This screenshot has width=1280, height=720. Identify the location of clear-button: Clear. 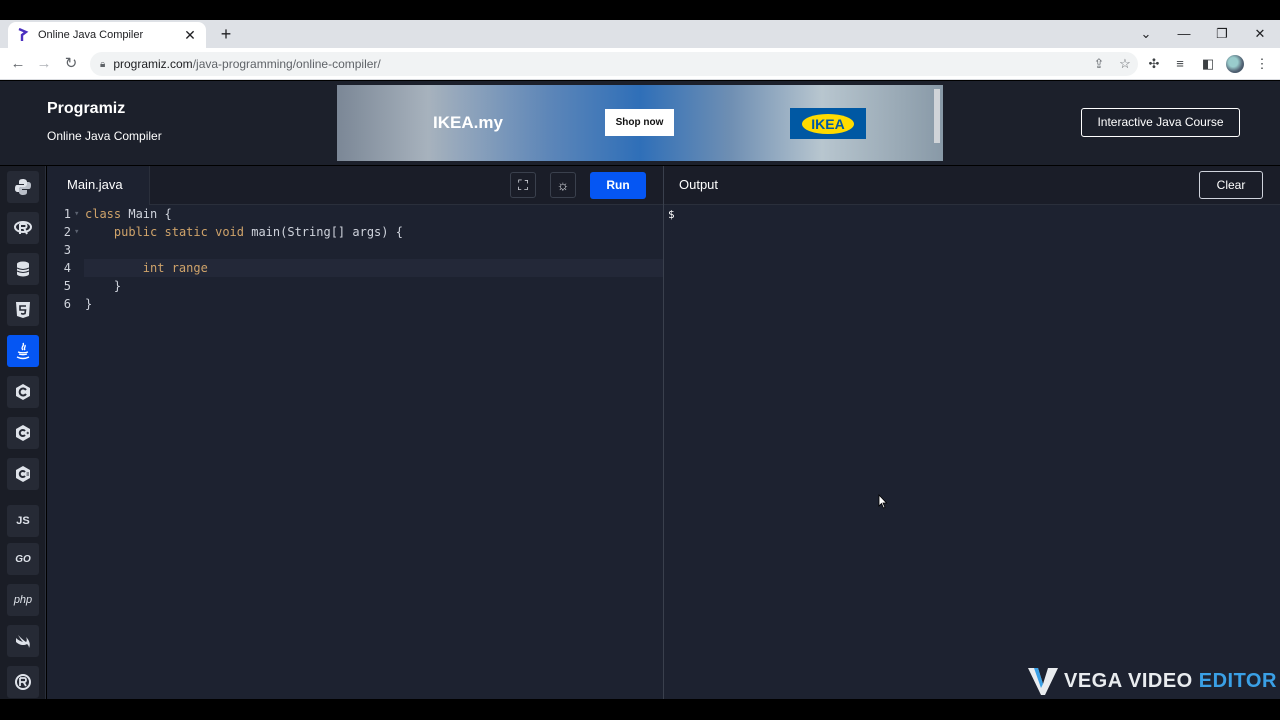
(1231, 185).